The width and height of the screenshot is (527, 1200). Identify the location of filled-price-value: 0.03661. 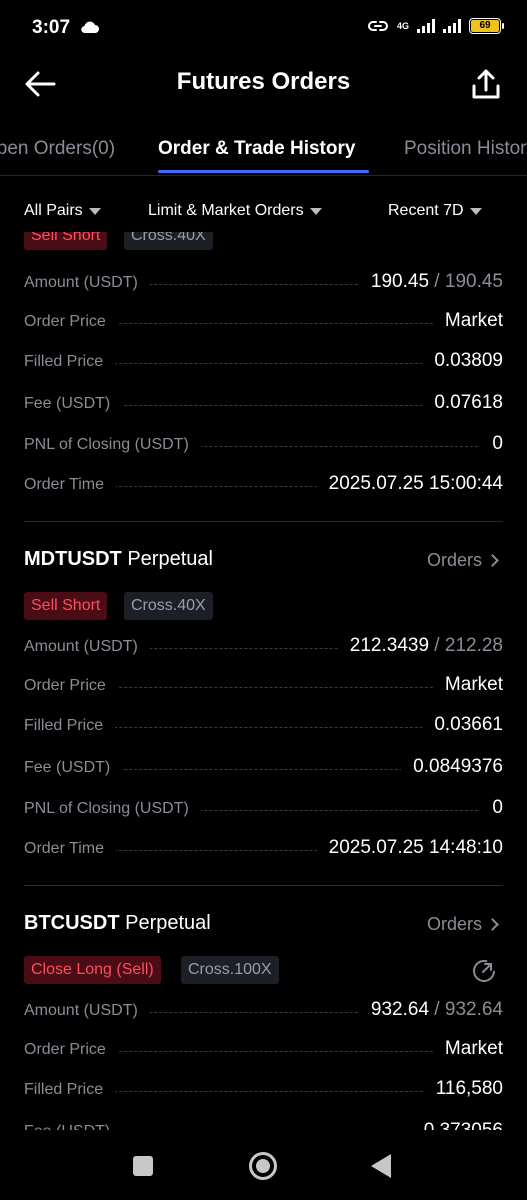
(462, 725).